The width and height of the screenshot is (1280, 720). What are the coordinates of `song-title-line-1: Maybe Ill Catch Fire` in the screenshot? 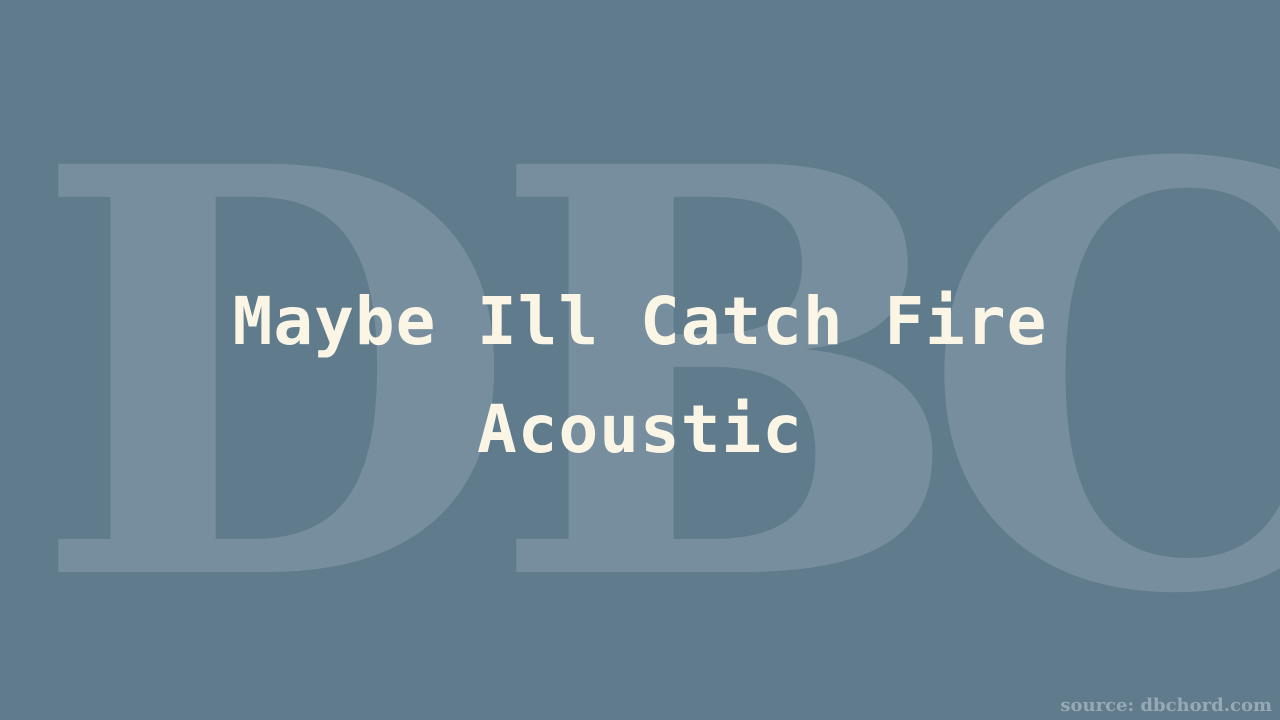 It's located at (640, 321).